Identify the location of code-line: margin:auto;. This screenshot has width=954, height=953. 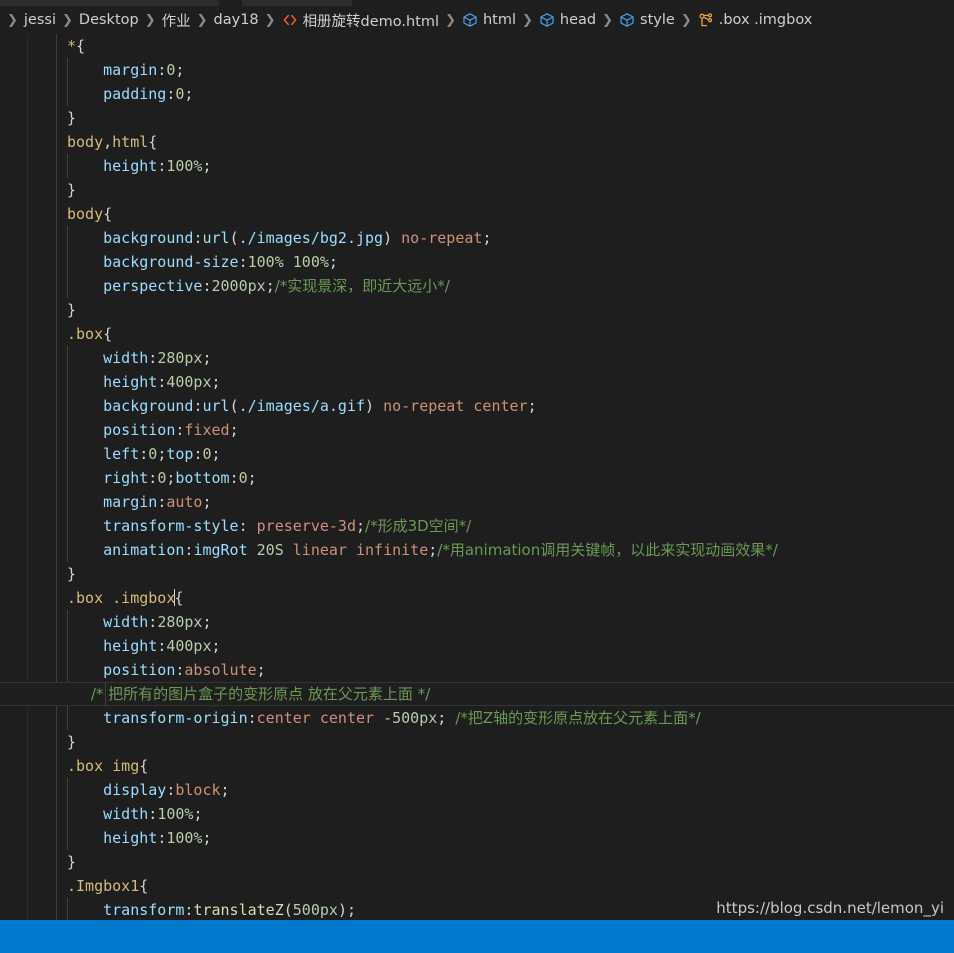
(477, 502).